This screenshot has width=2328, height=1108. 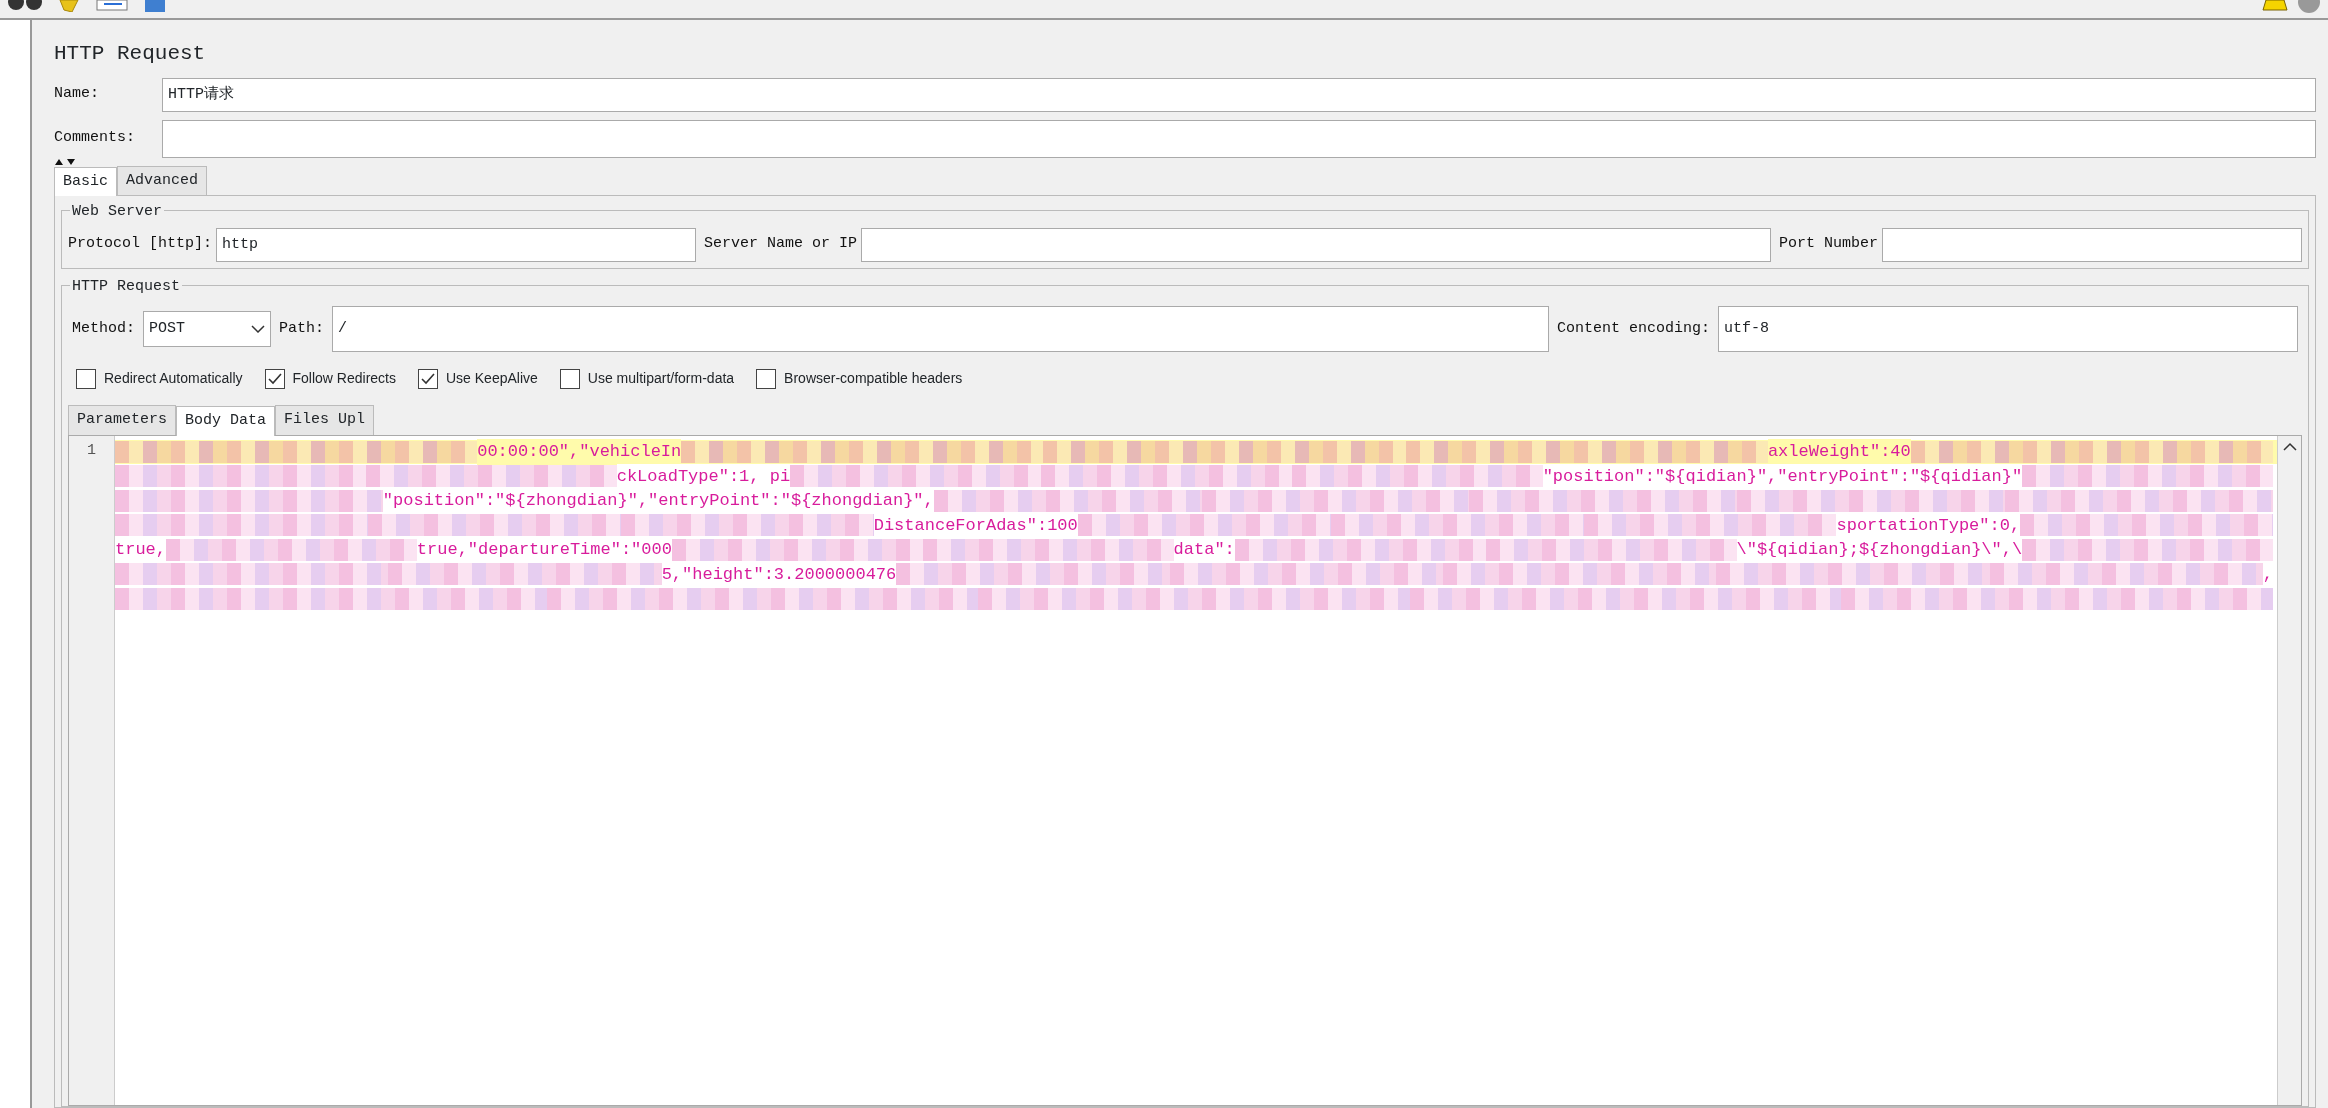 I want to click on panel-title: HTTP Request, so click(x=130, y=54).